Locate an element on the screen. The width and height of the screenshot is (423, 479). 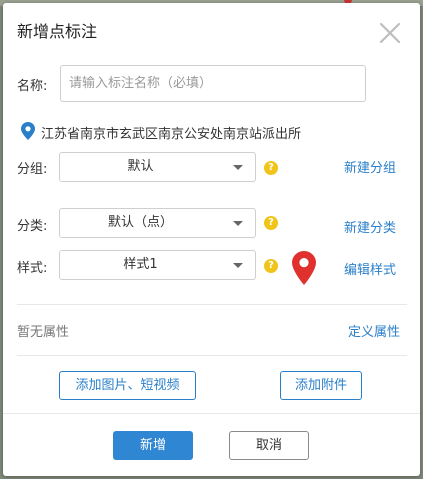
add-attachment-button: 添加附件 is located at coordinates (321, 385).